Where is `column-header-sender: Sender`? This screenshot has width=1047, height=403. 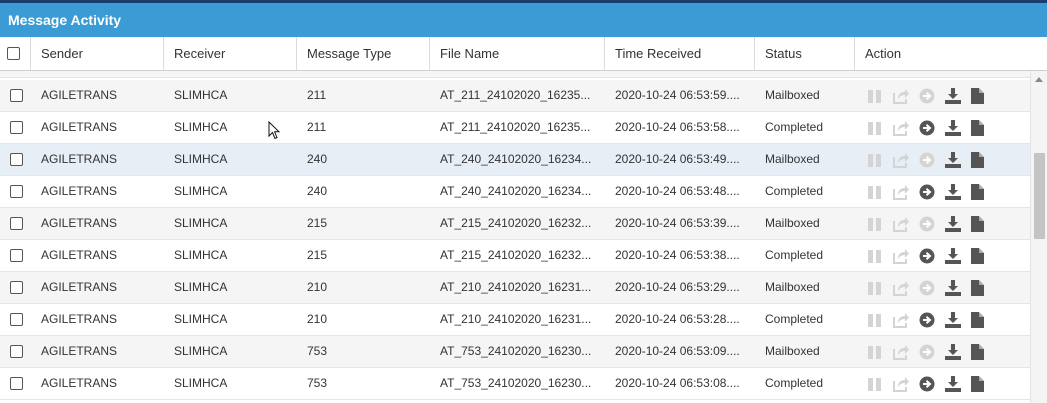 column-header-sender: Sender is located at coordinates (96, 53).